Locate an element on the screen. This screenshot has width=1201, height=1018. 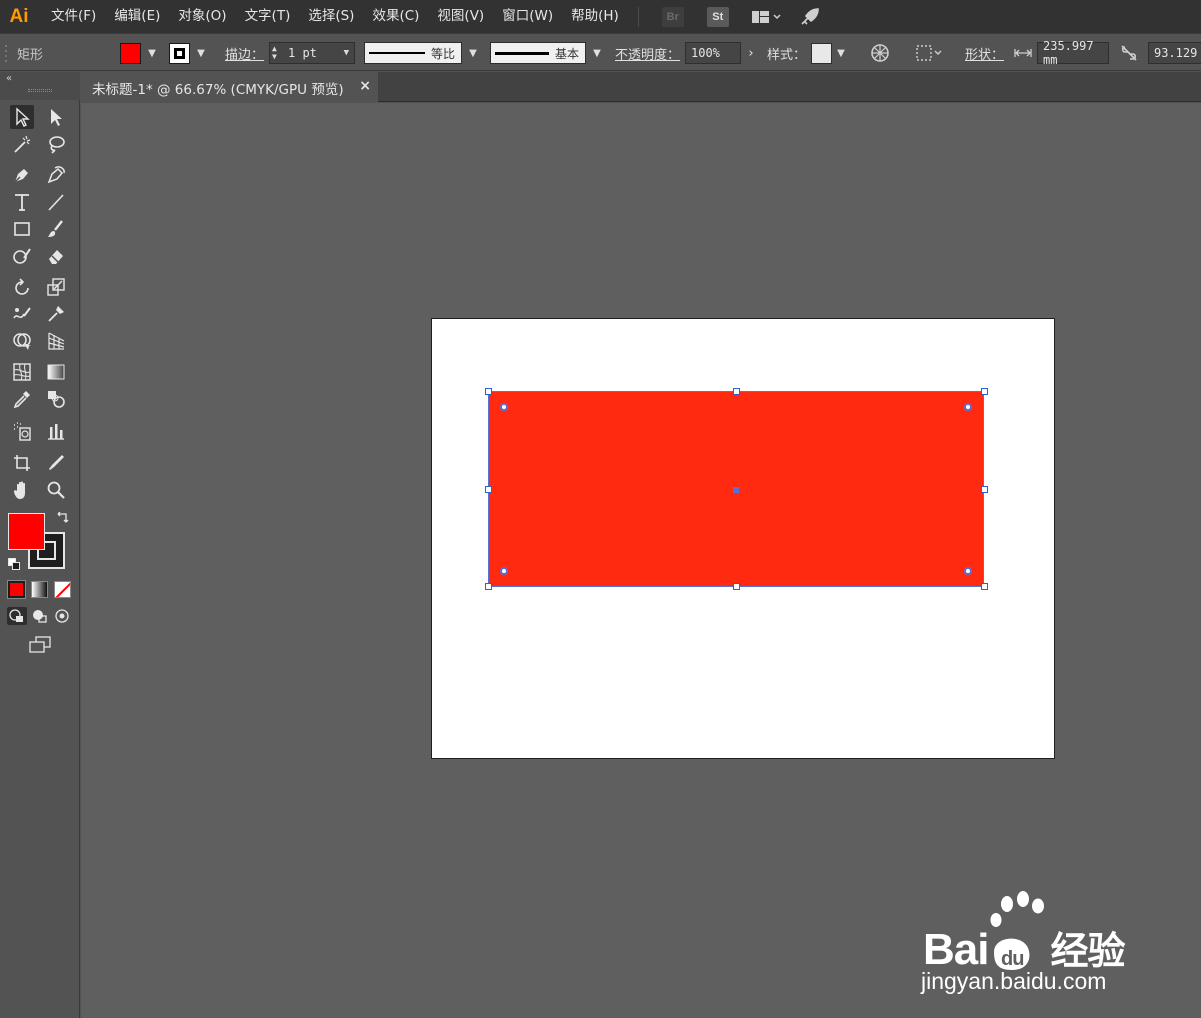
slice-tool-icon is located at coordinates (56, 463).